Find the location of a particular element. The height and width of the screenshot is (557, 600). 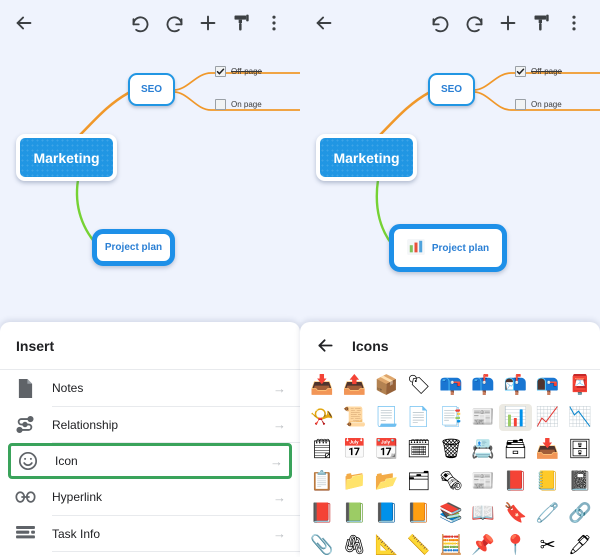

card-index-icon: 📇 is located at coordinates (483, 449).